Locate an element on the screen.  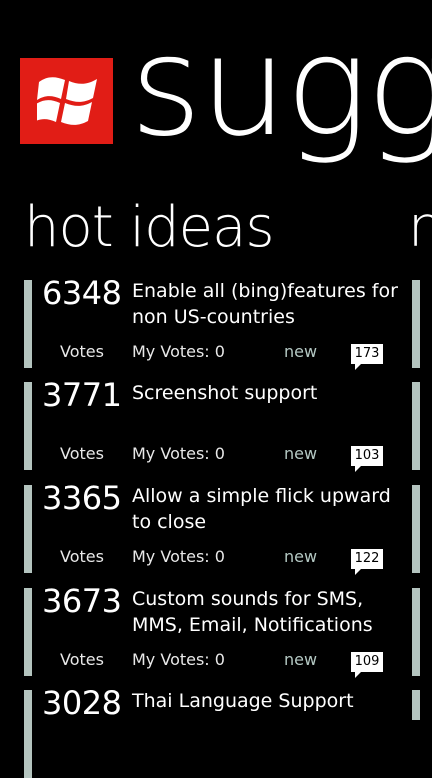
idea-vote-count: 3673 is located at coordinates (82, 601).